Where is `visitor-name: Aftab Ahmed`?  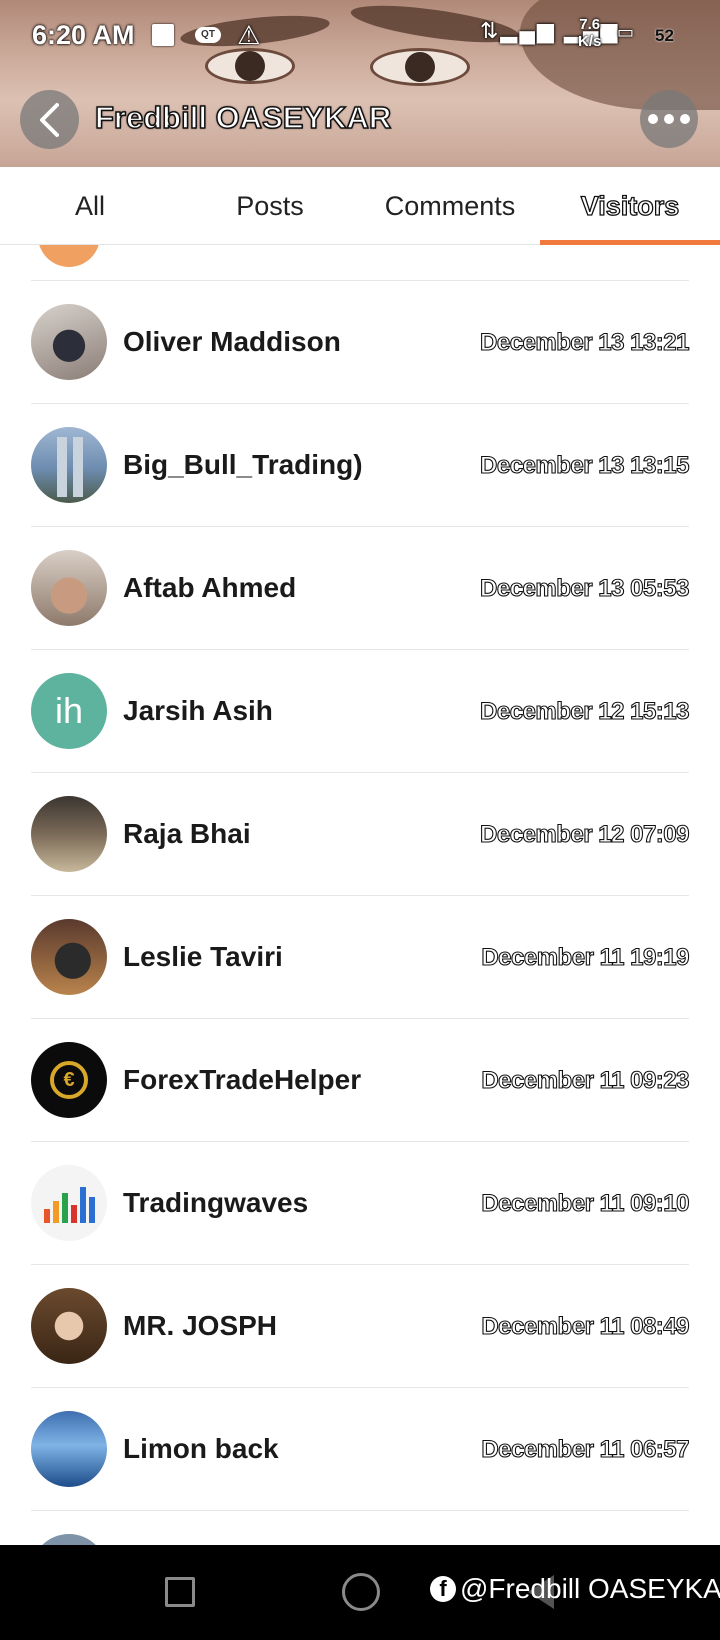
visitor-name: Aftab Ahmed is located at coordinates (209, 588).